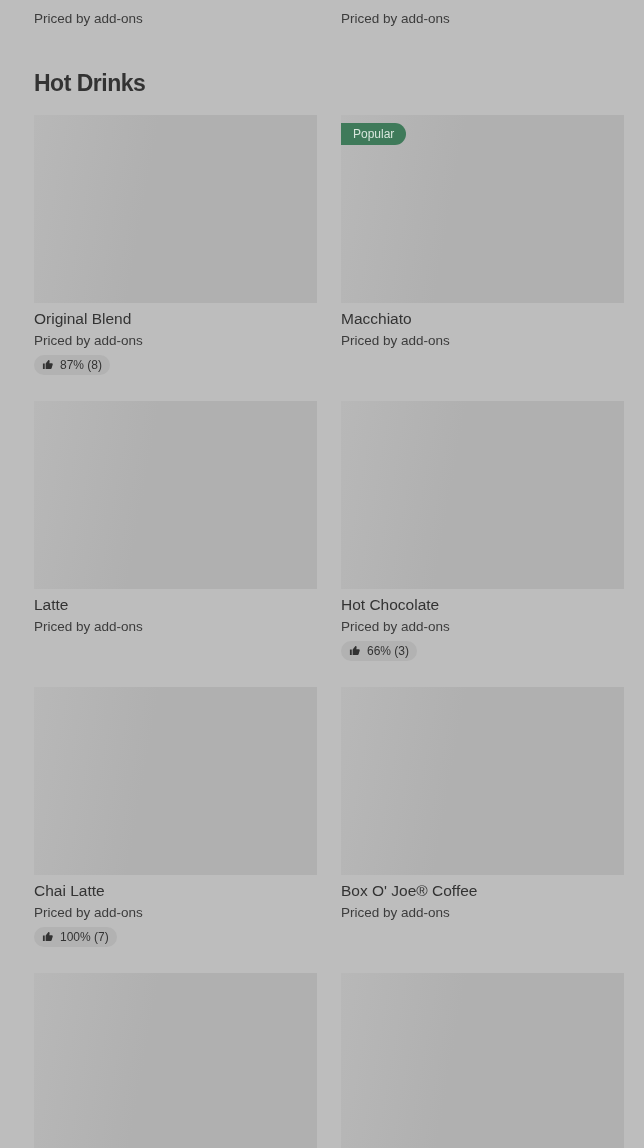 This screenshot has width=644, height=1148. Describe the element at coordinates (376, 318) in the screenshot. I see `item-name: Macchiato` at that location.